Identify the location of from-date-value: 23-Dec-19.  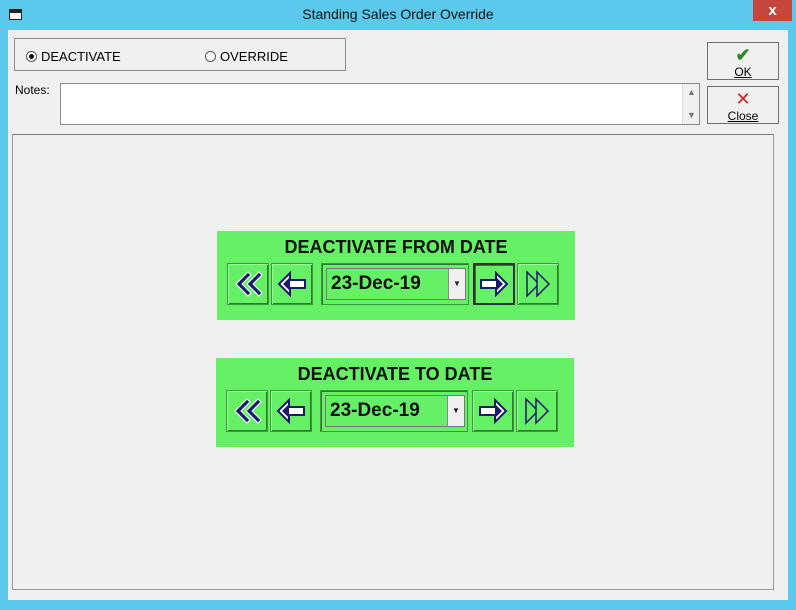
(376, 283).